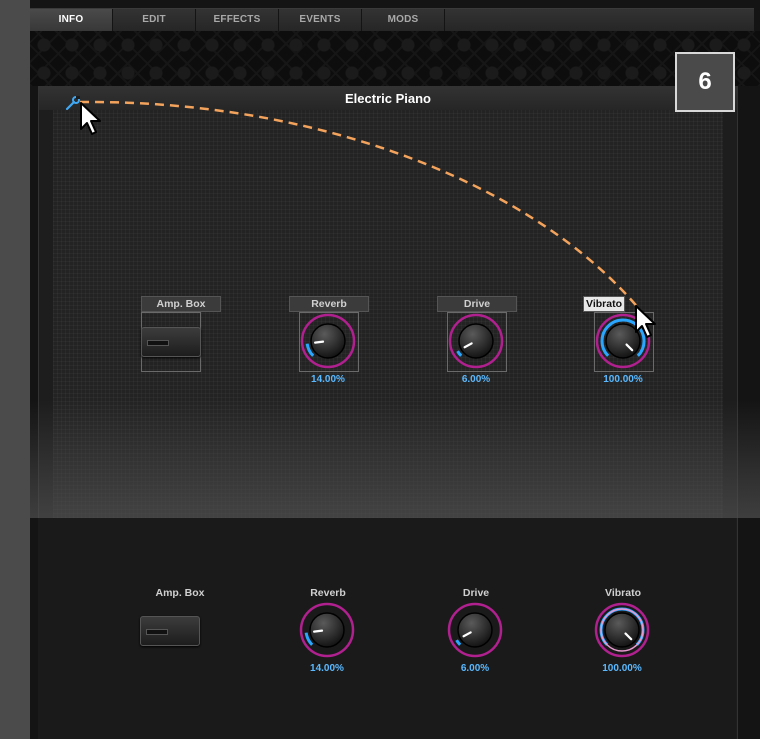 The image size is (760, 739). Describe the element at coordinates (71, 20) in the screenshot. I see `tab-info: INFO` at that location.